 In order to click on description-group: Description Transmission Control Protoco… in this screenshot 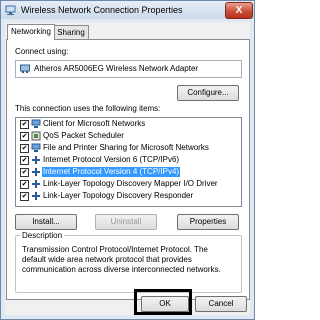, I will do `click(128, 262)`.